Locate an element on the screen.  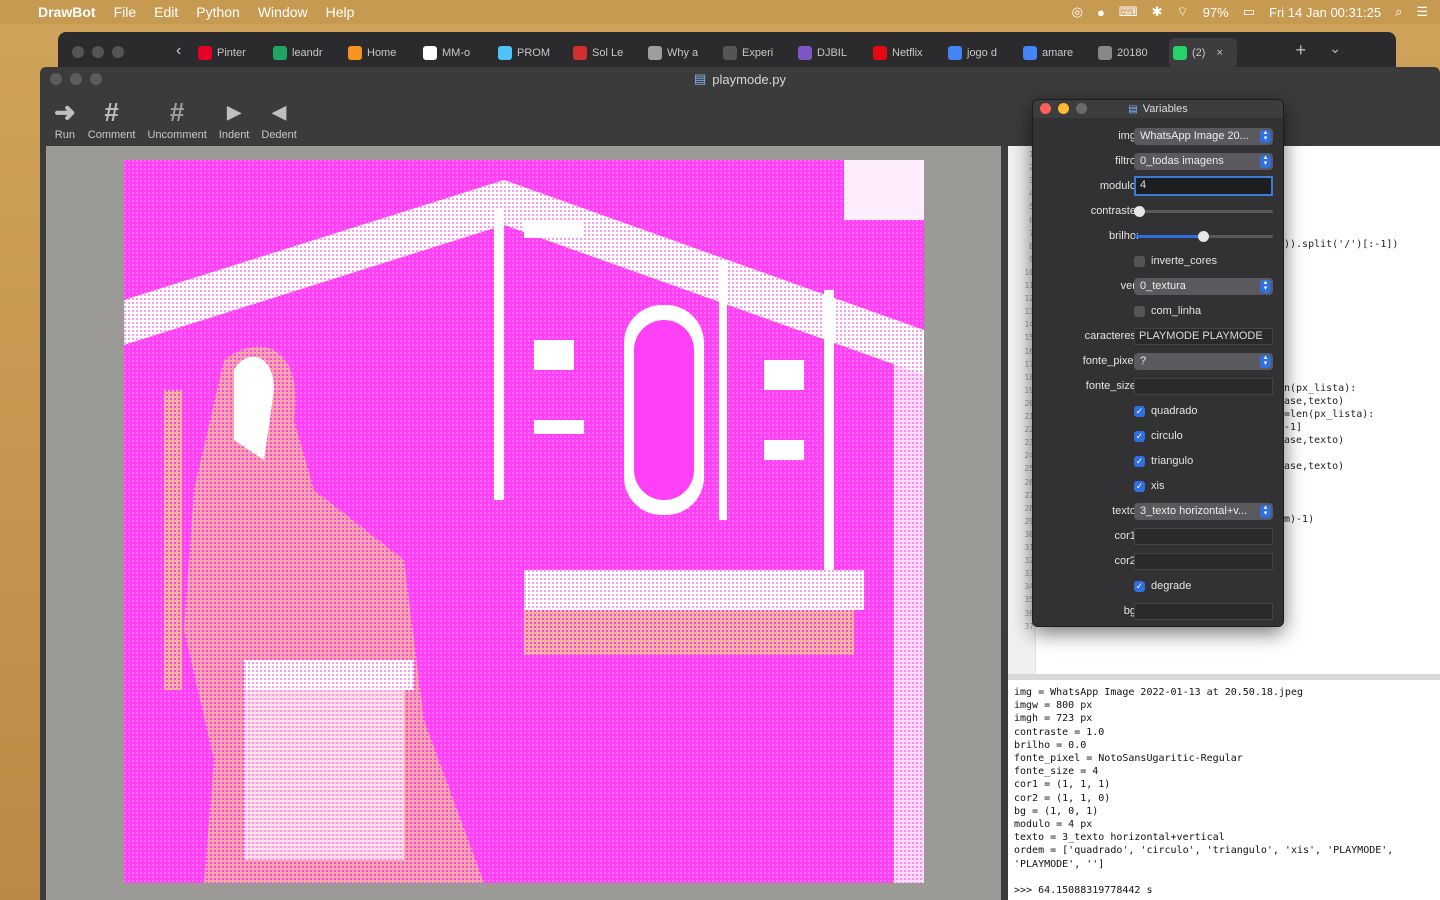
browser-tab: leandr is located at coordinates (306, 53).